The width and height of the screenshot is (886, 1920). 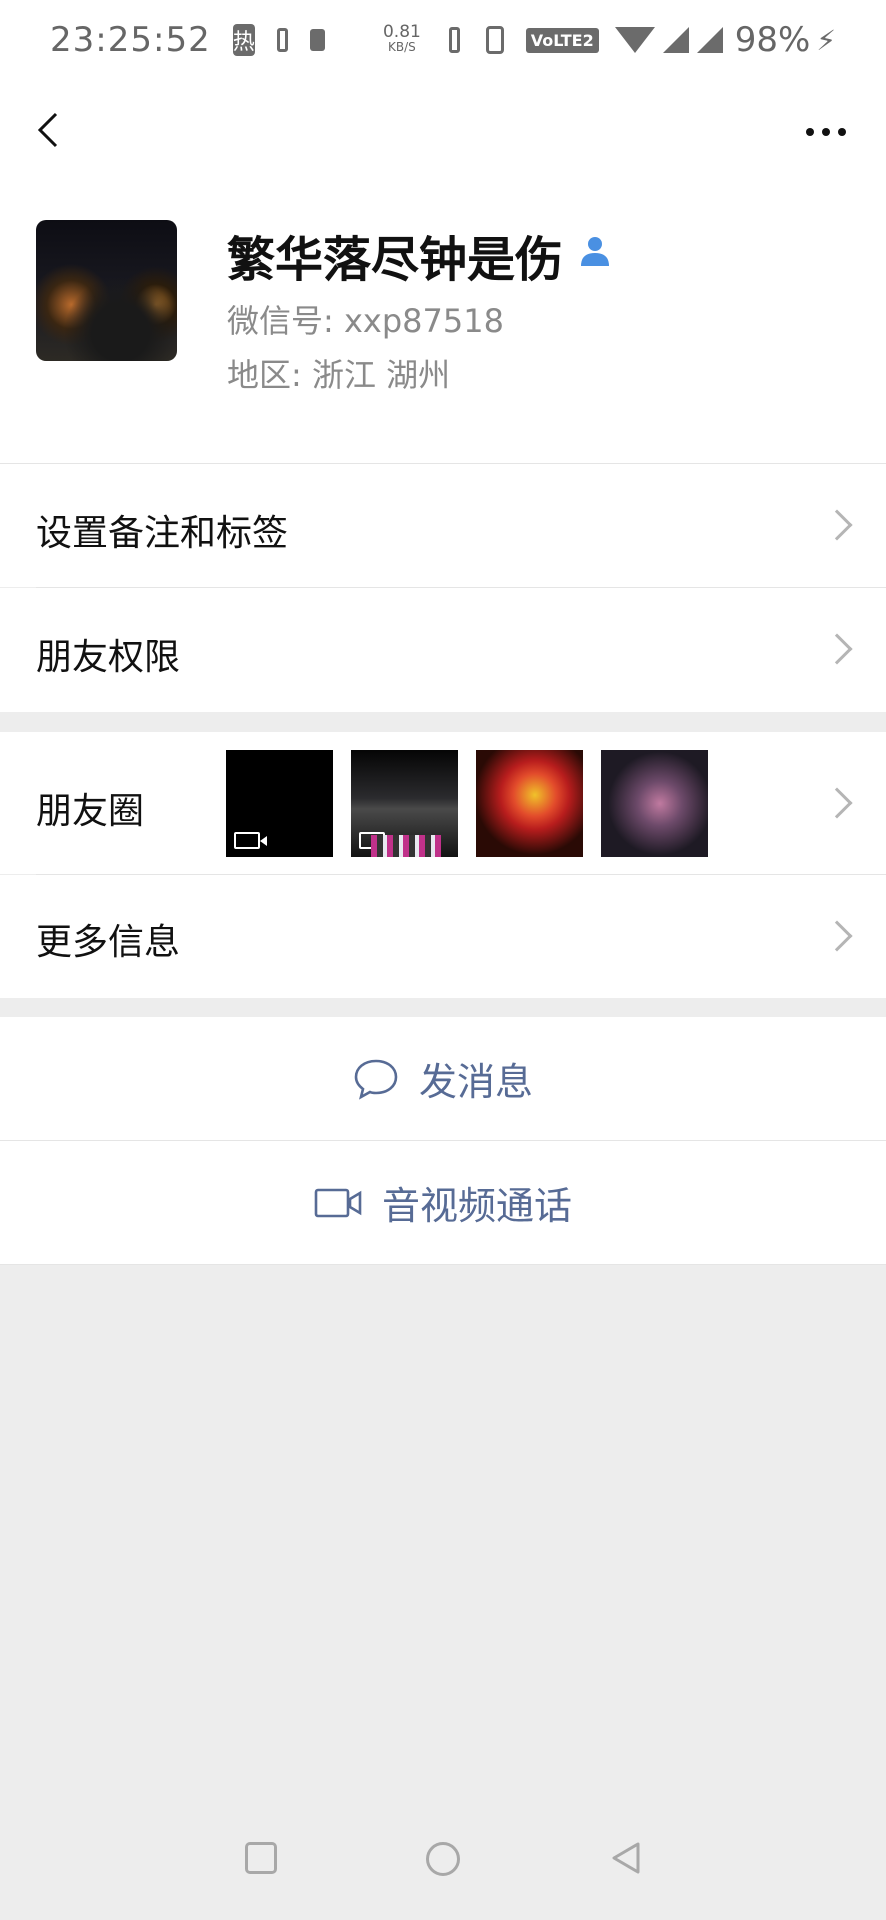 What do you see at coordinates (443, 936) in the screenshot?
I see `more-info-row: 更多信息` at bounding box center [443, 936].